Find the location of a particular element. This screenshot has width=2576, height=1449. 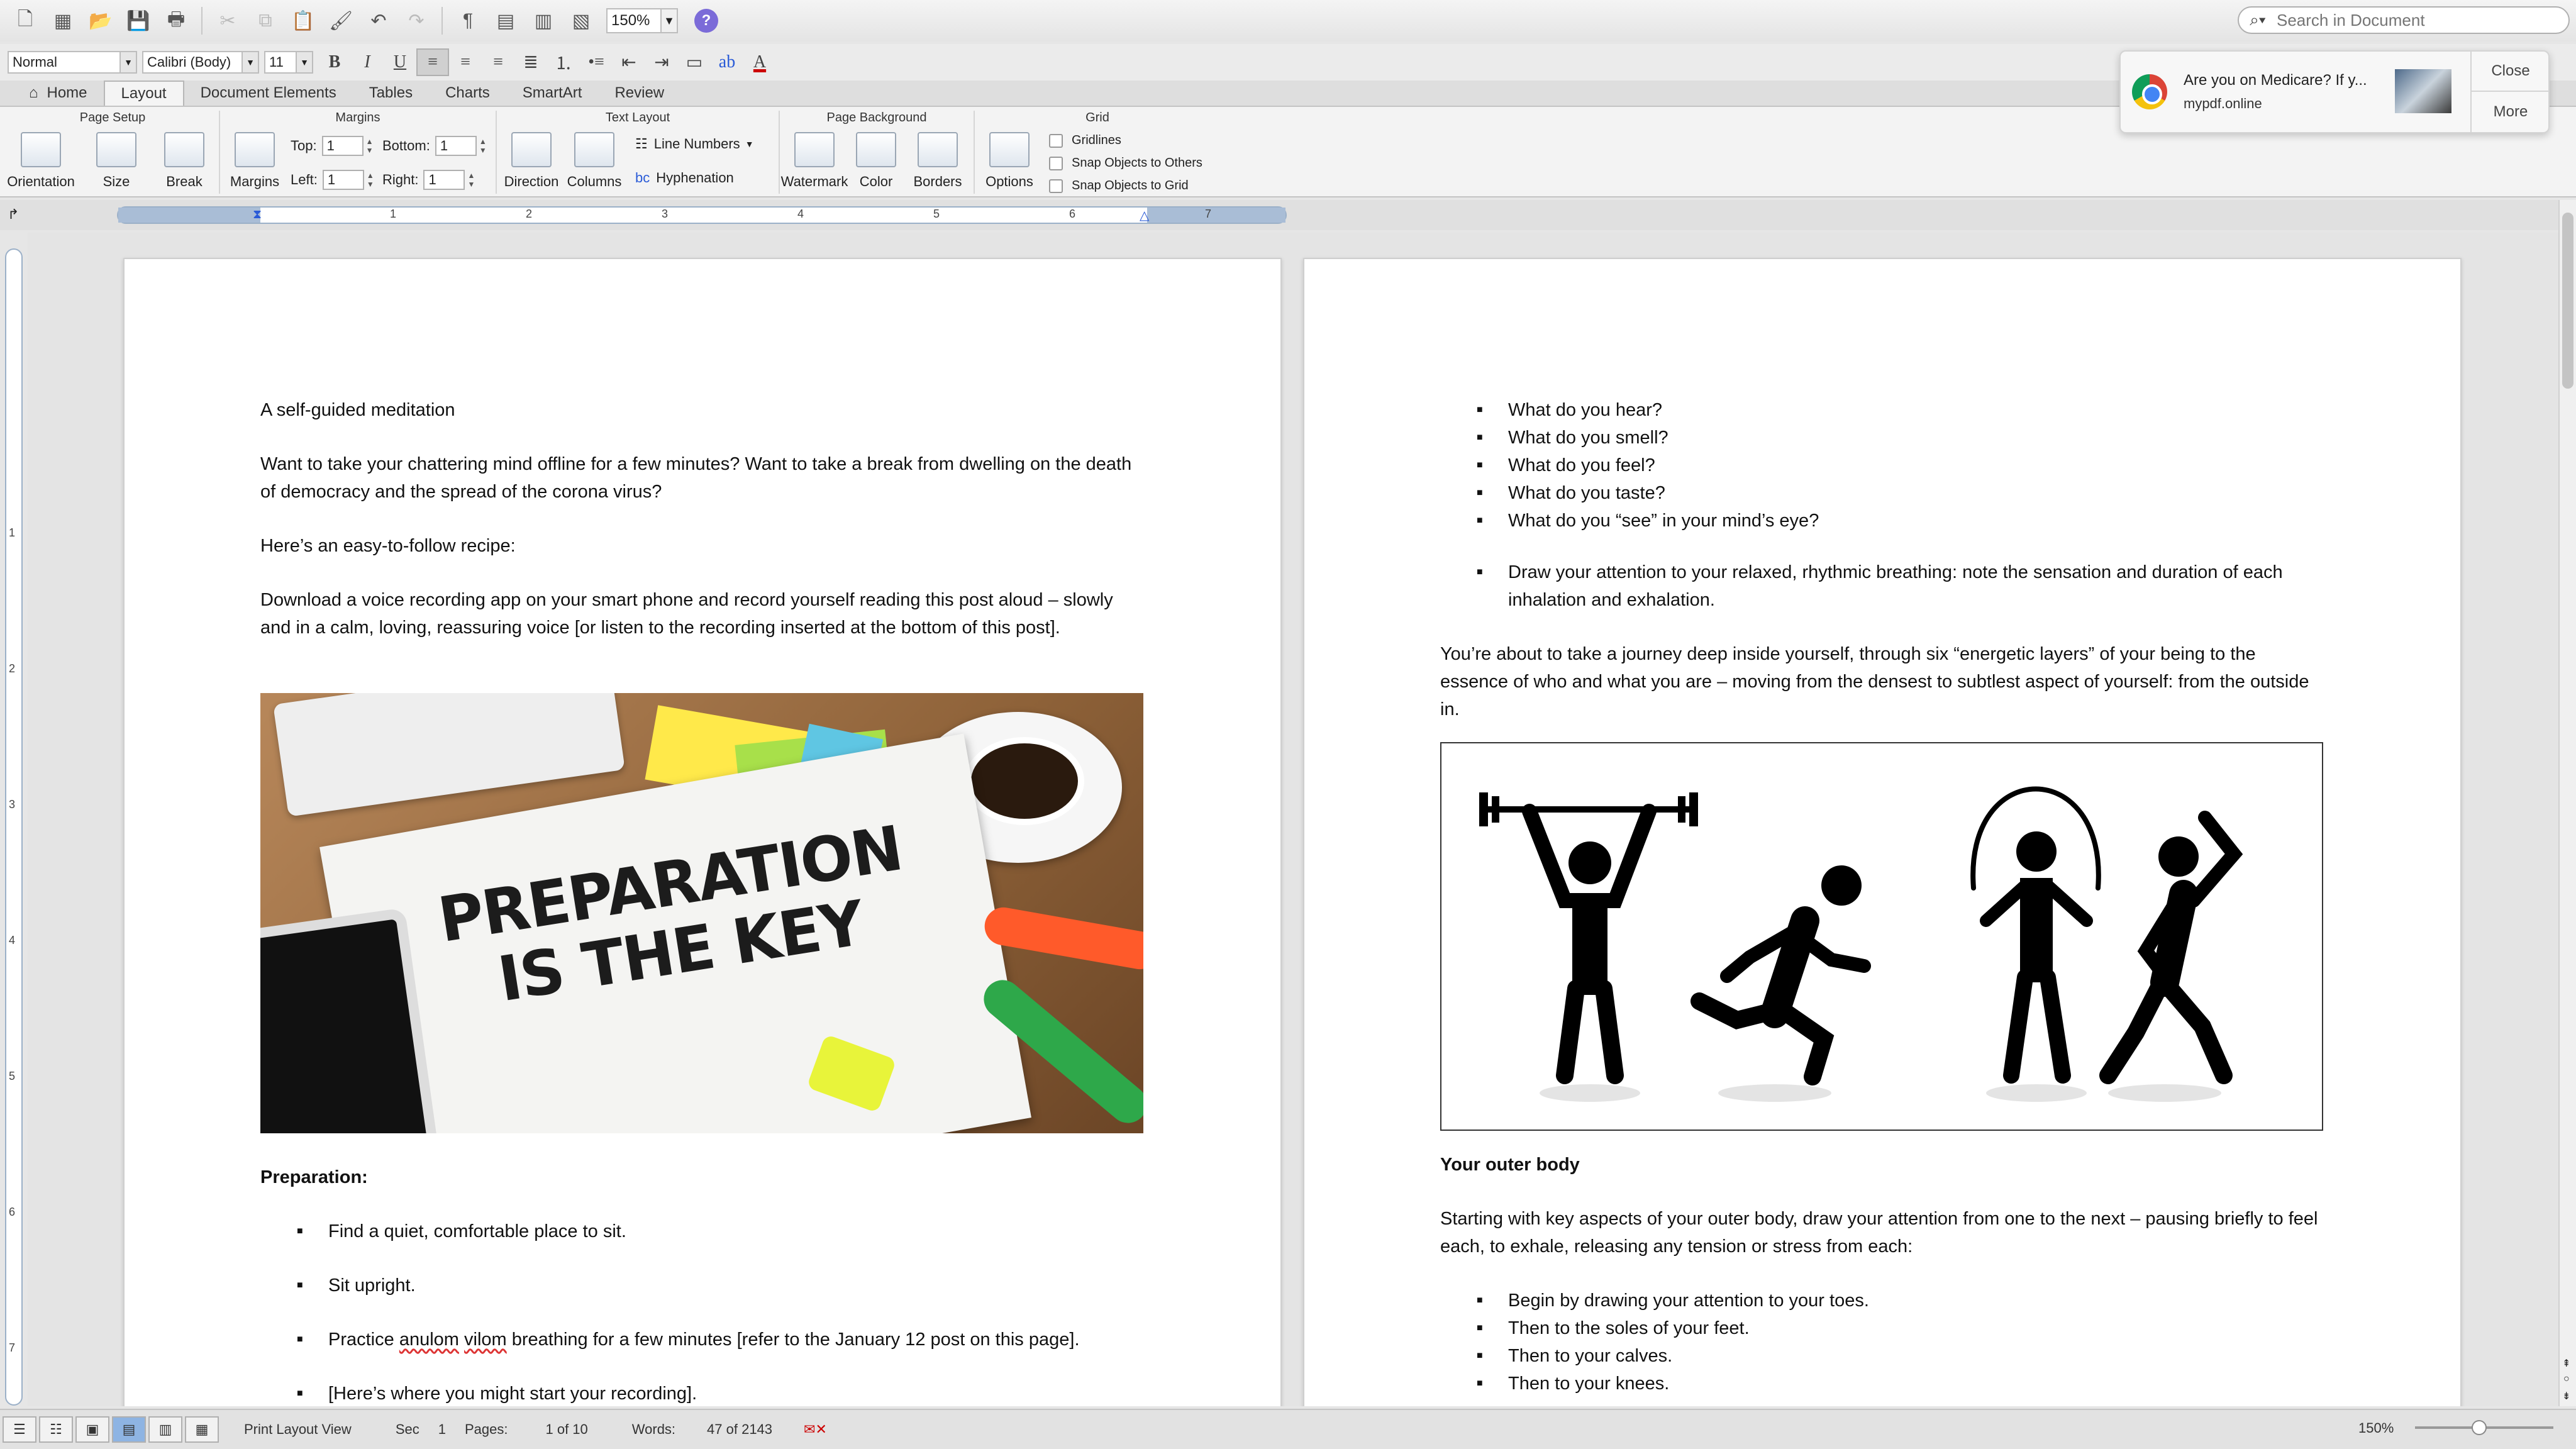

snap-grid-checkbox: Snap Objects to Grid is located at coordinates (1119, 186).